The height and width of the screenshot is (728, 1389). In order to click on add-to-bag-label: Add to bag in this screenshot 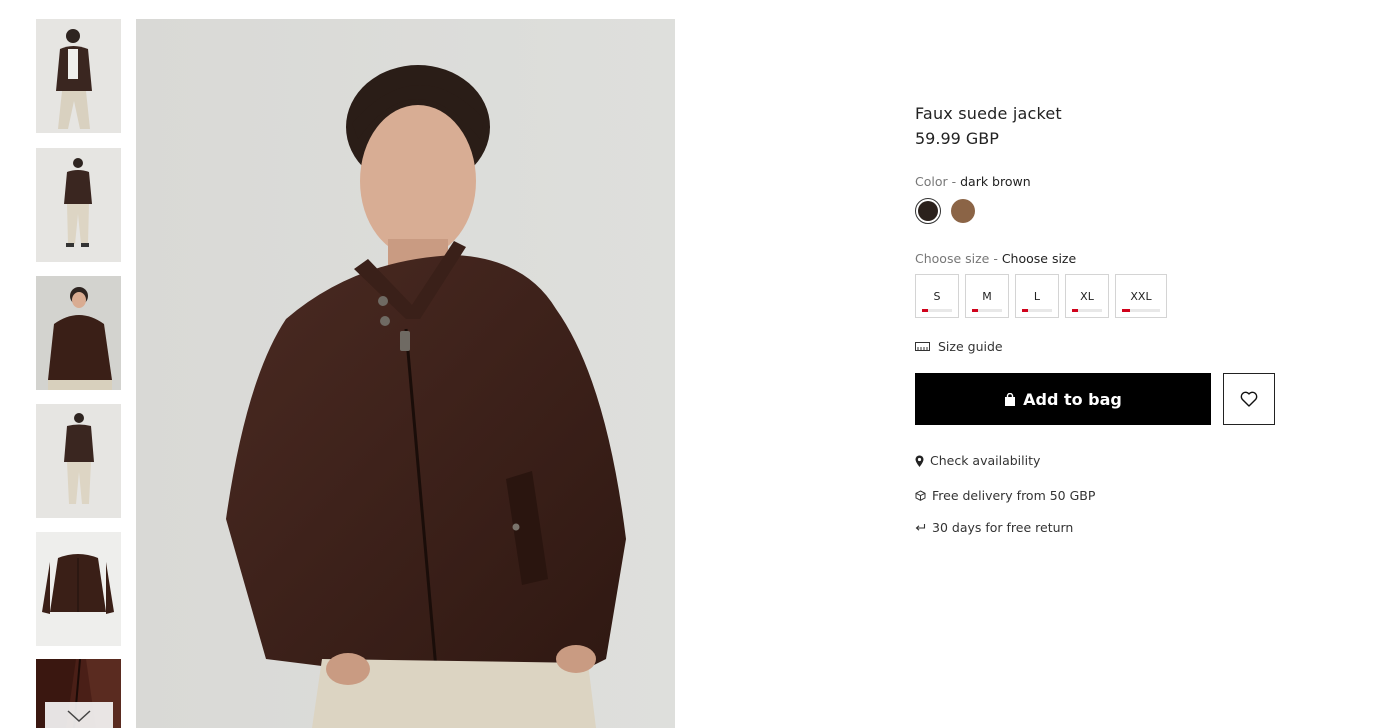, I will do `click(1072, 399)`.